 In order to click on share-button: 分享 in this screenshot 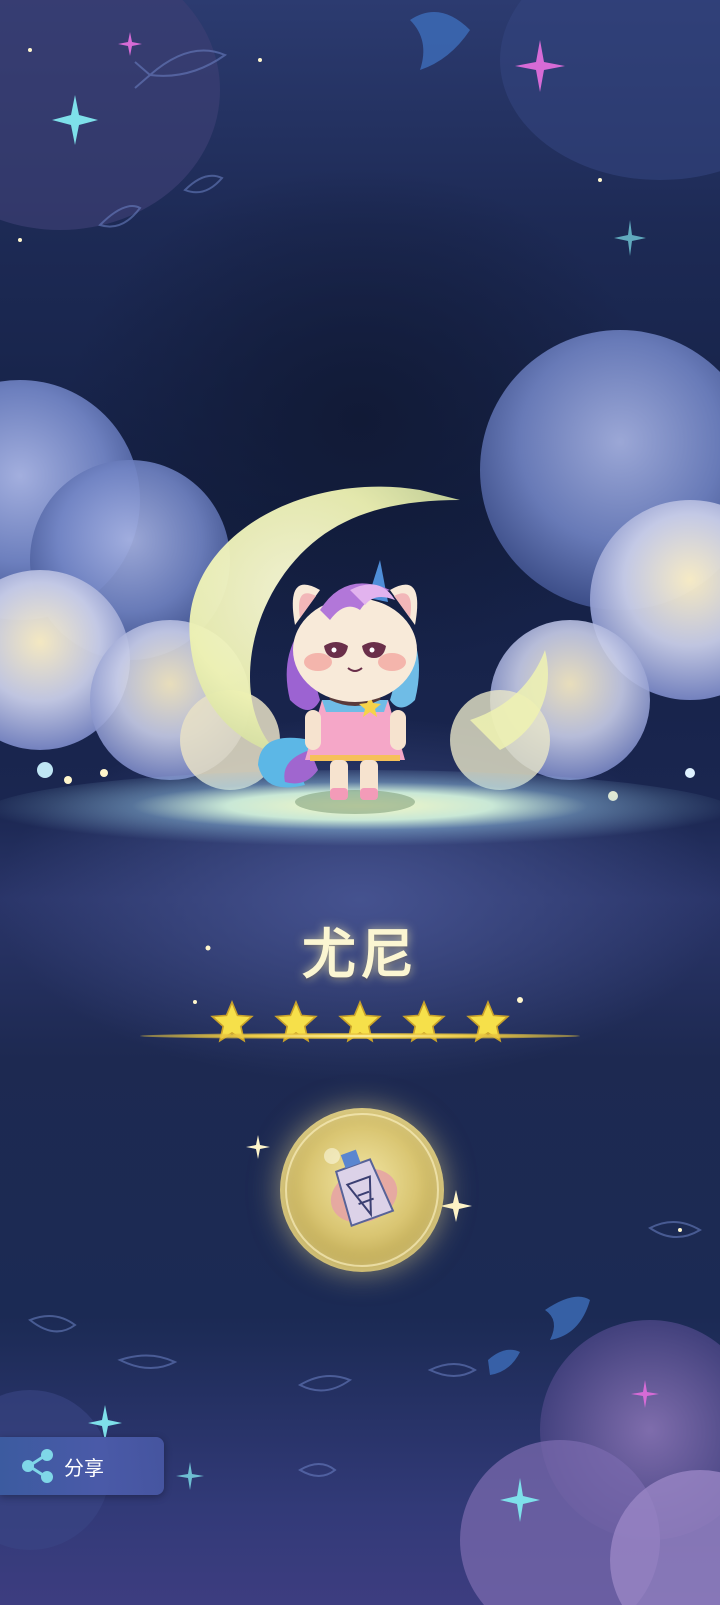, I will do `click(82, 1466)`.